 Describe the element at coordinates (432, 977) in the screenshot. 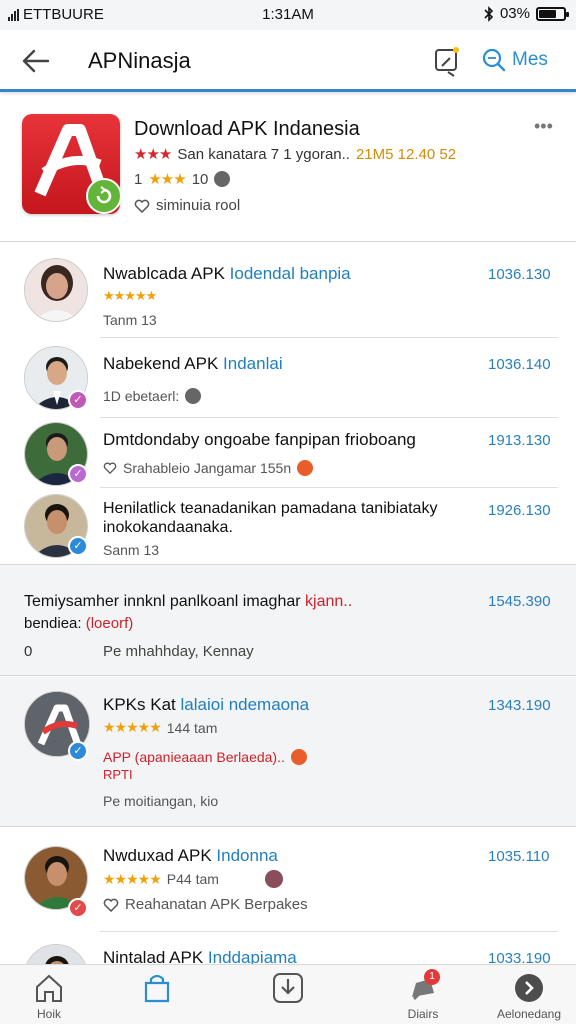

I see `notification-badge: 1` at that location.